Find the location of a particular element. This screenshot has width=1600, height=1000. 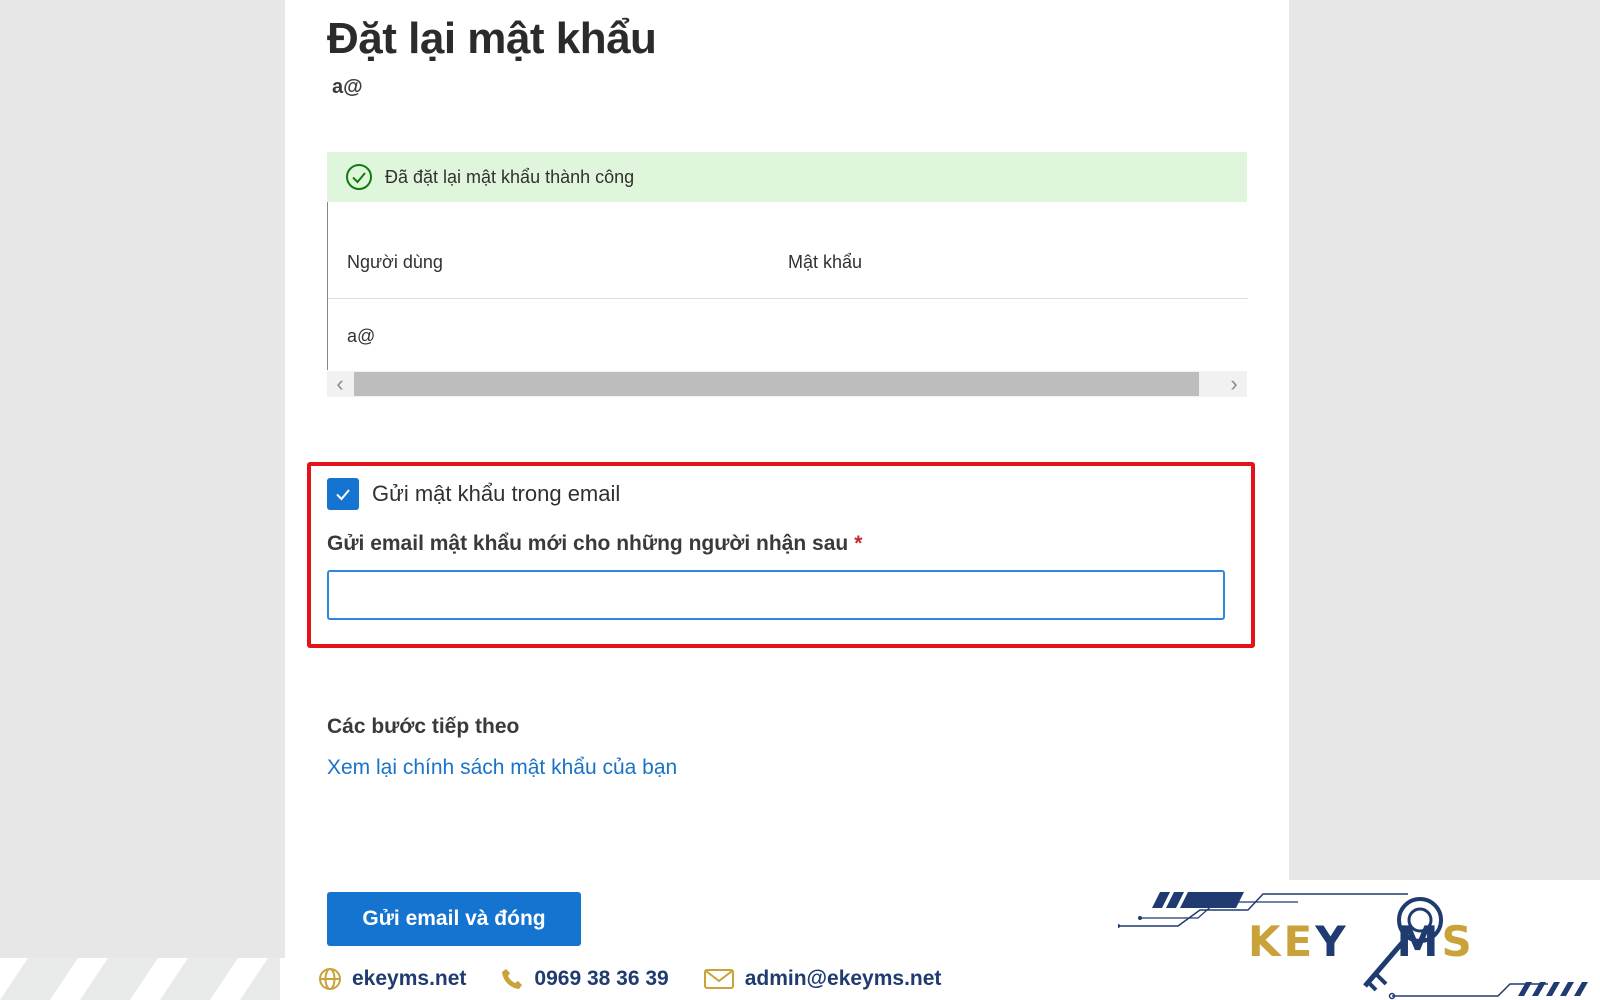

footer-website-text: ekeyms.net is located at coordinates (409, 978).